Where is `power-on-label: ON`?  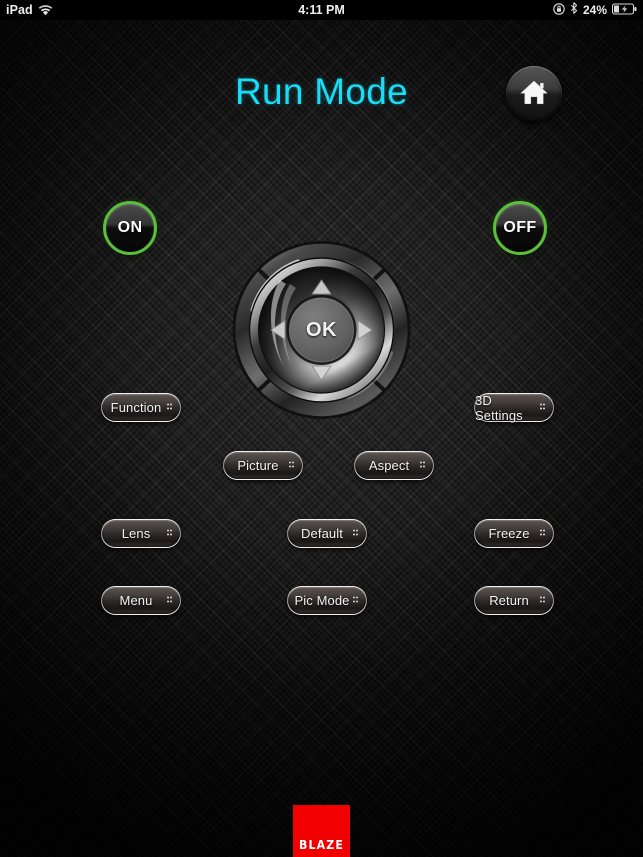
power-on-label: ON is located at coordinates (130, 227).